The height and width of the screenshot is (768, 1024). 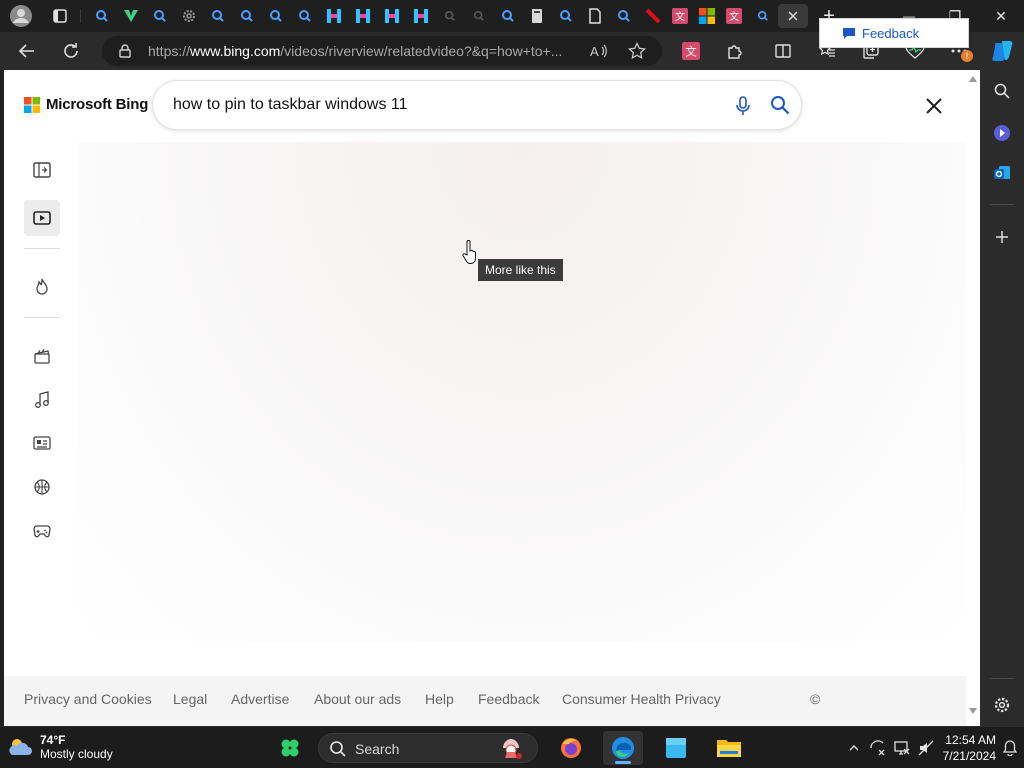 What do you see at coordinates (637, 51) in the screenshot?
I see `favorite-star-icon` at bounding box center [637, 51].